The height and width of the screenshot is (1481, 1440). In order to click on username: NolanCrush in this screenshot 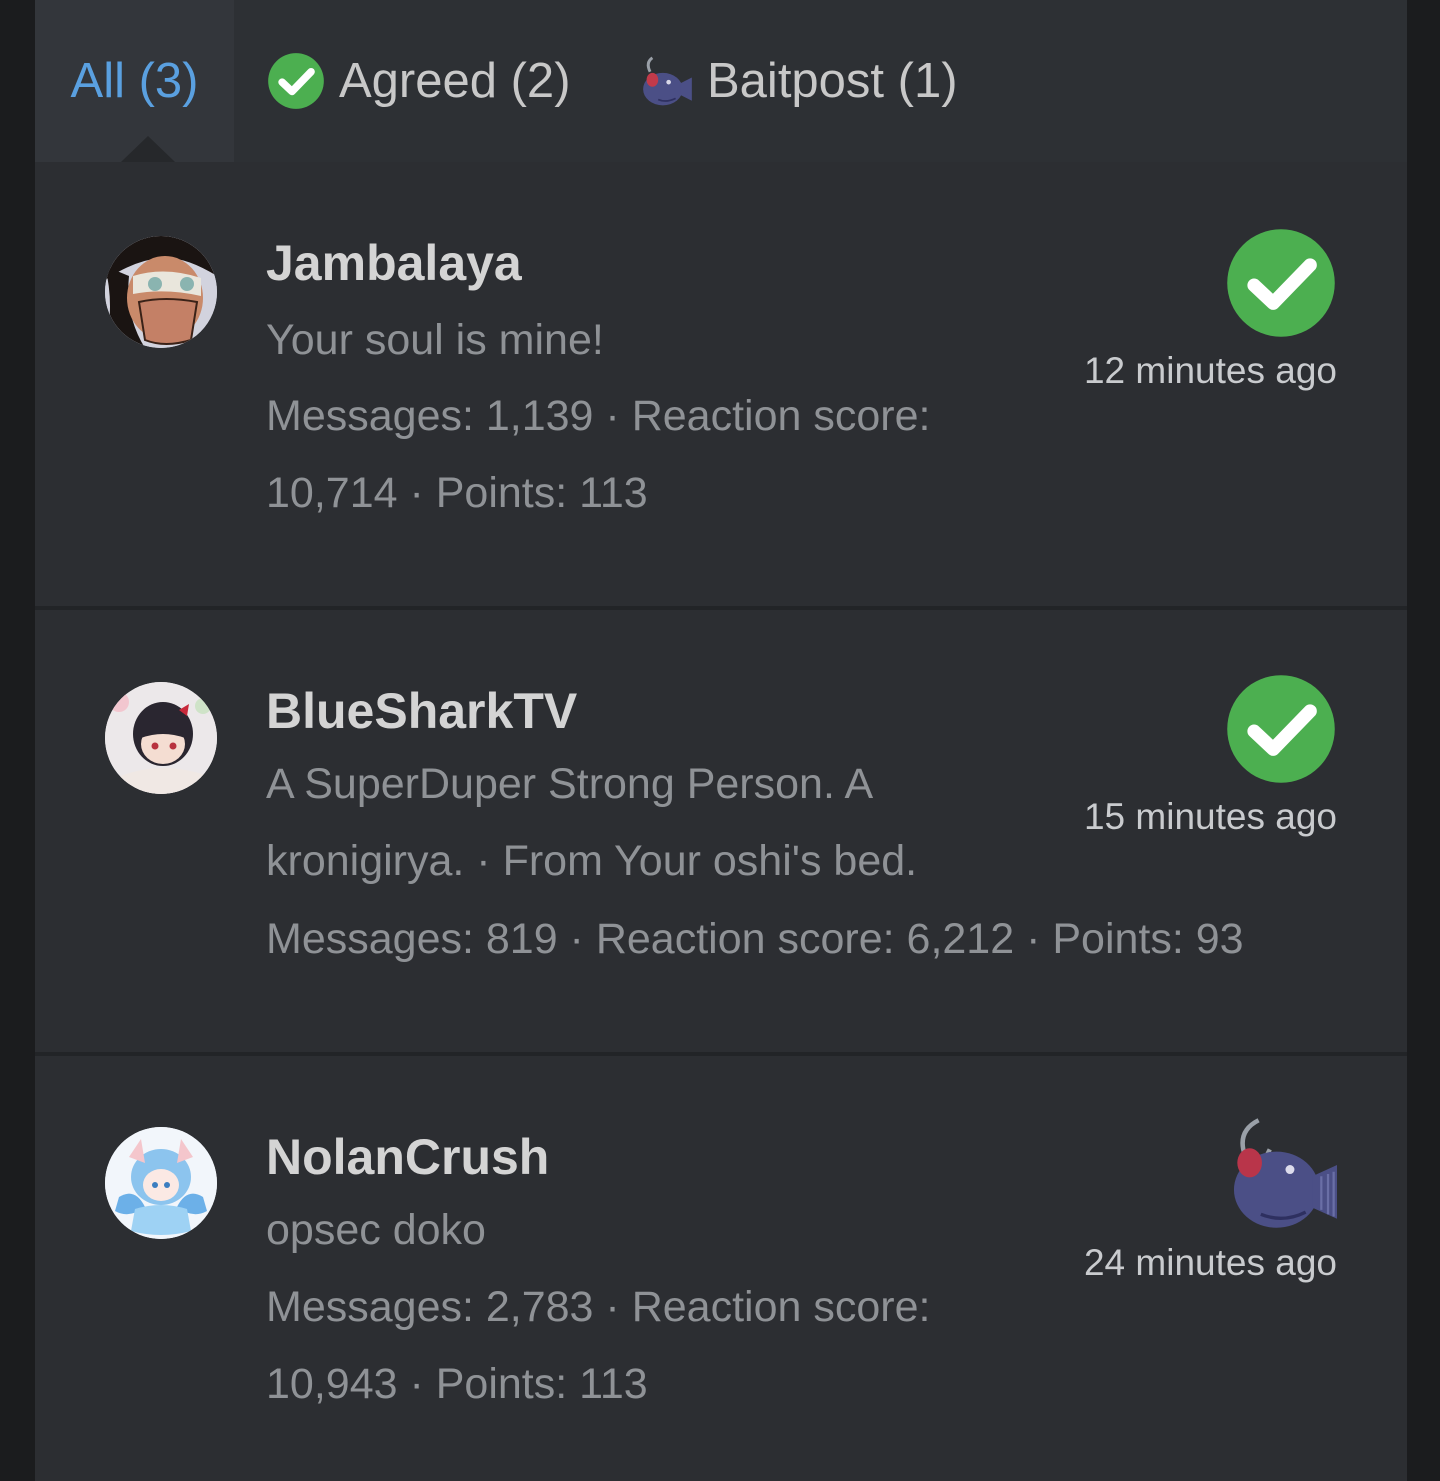, I will do `click(407, 1157)`.